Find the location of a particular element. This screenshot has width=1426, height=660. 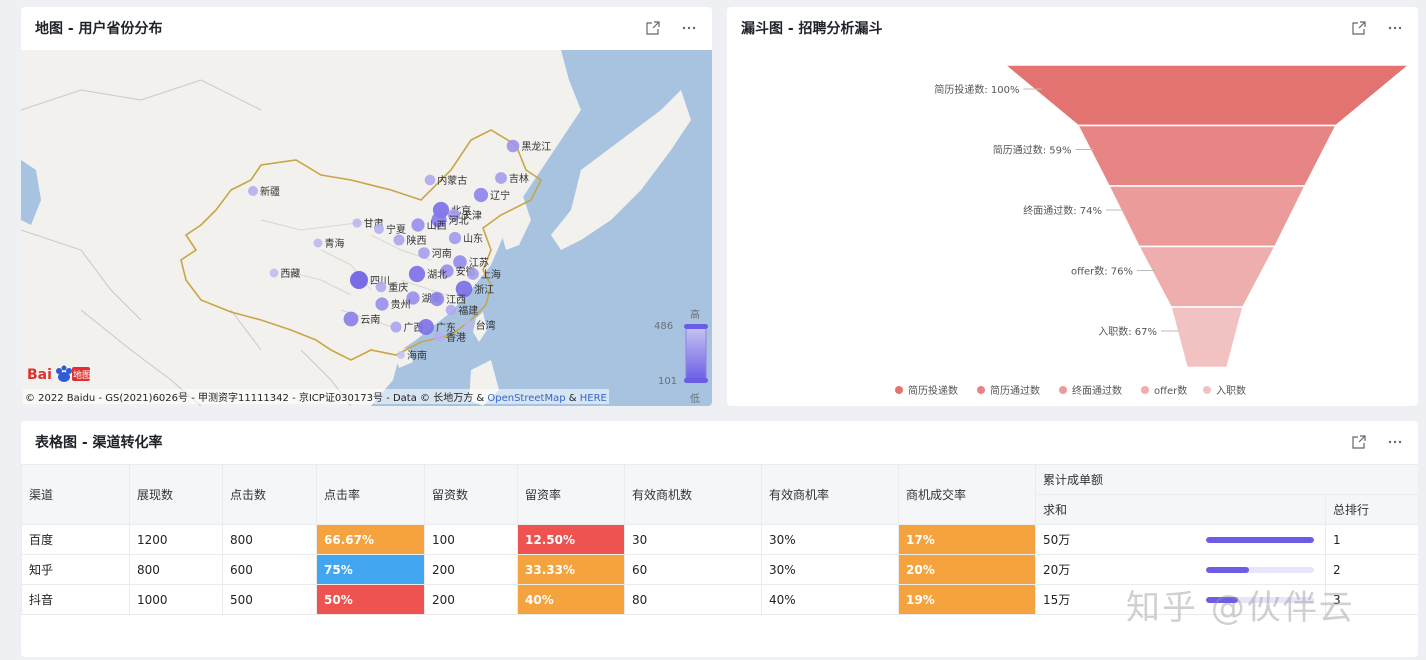

funnel-legend-item: 终面通过数 is located at coordinates (1090, 389).